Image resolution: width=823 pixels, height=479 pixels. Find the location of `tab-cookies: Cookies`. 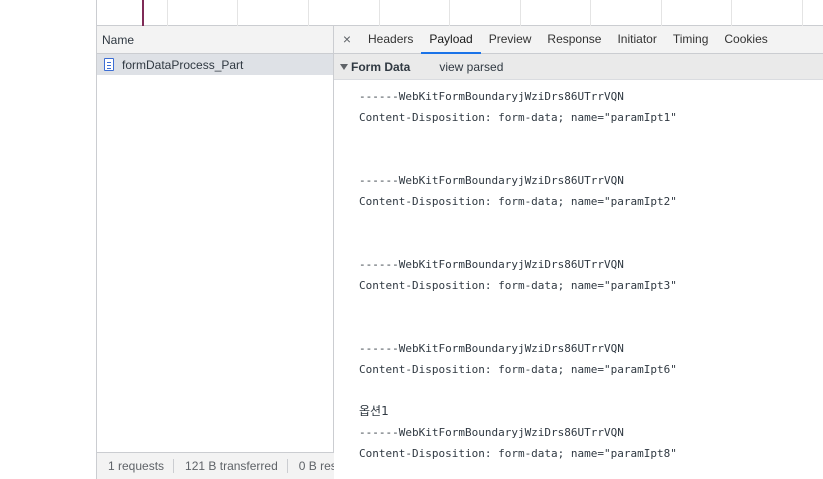

tab-cookies: Cookies is located at coordinates (745, 39).